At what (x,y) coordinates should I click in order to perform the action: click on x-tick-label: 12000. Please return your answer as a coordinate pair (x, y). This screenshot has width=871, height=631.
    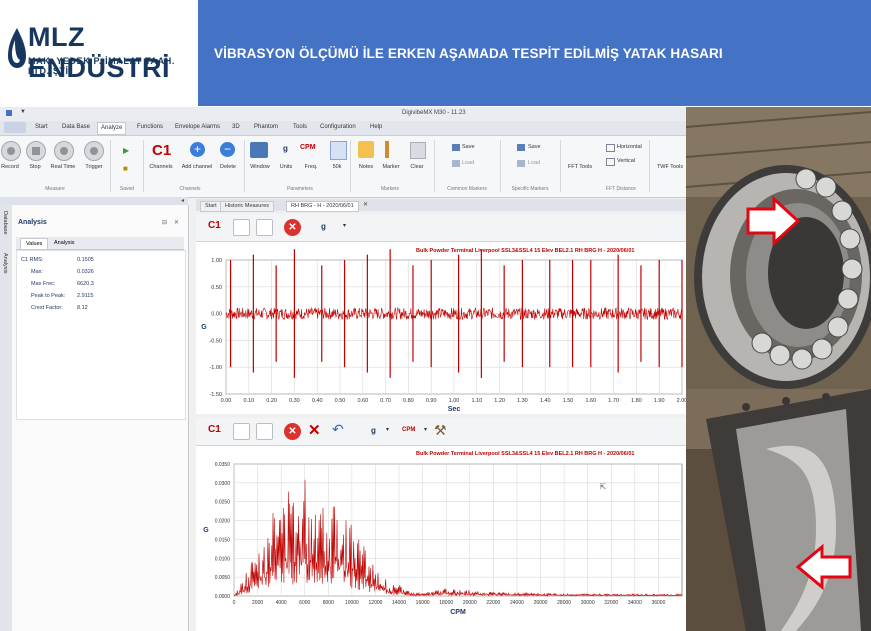
    Looking at the image, I should click on (376, 603).